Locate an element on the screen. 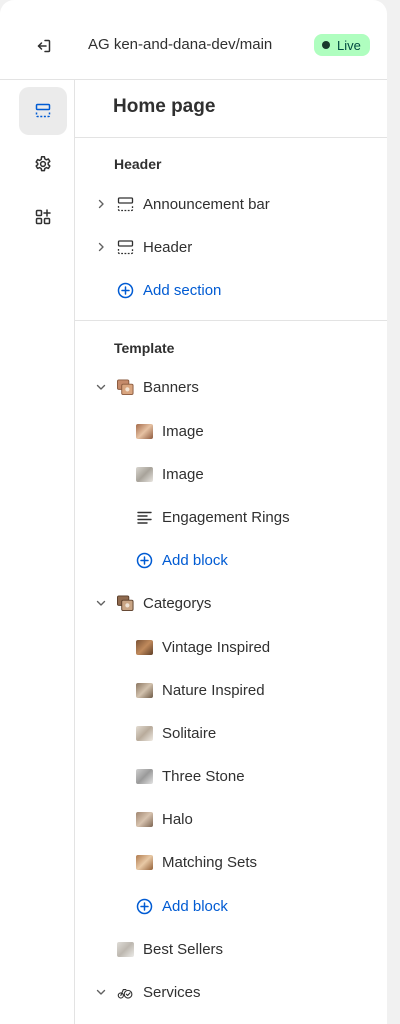  live-status-label: Live is located at coordinates (349, 45).